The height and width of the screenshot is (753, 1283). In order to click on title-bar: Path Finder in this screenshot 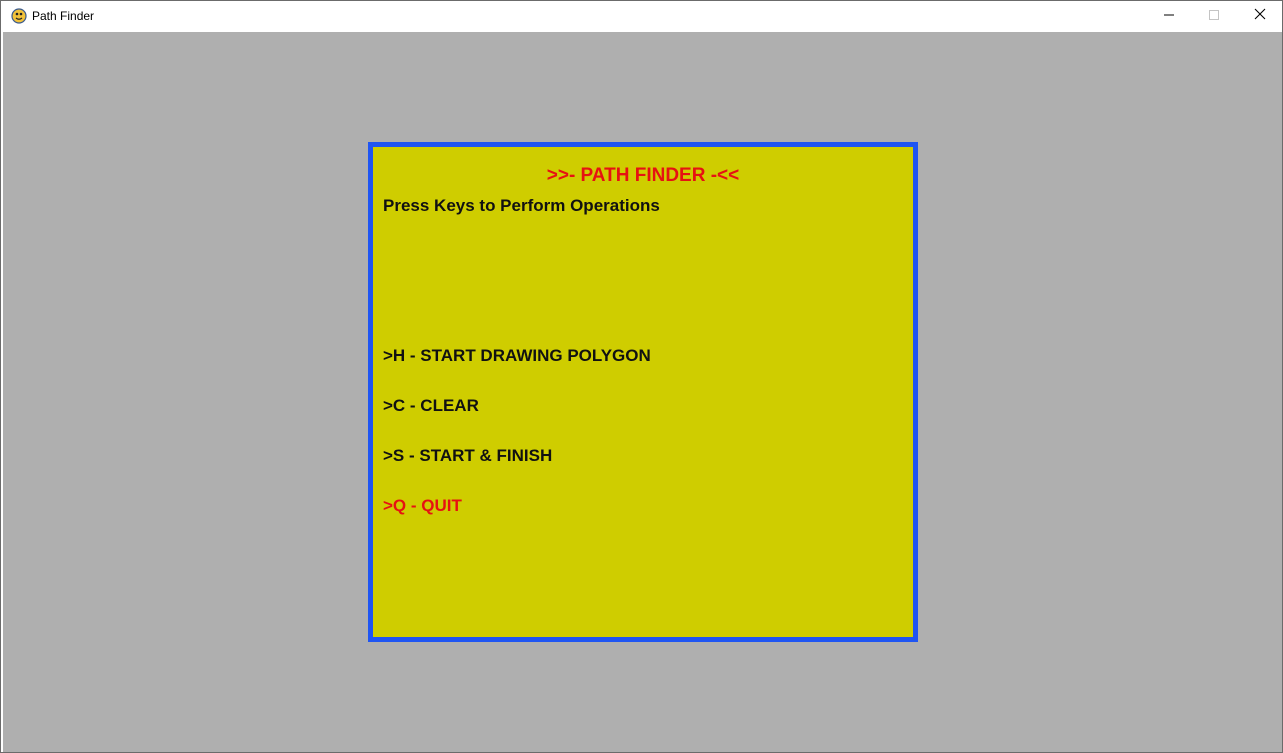, I will do `click(641, 16)`.